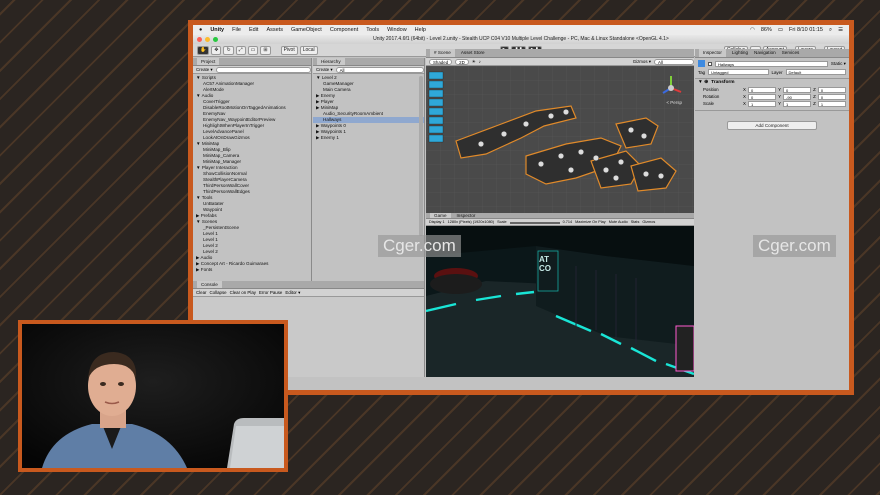  Describe the element at coordinates (236, 30) in the screenshot. I see `menu-file: File` at that location.